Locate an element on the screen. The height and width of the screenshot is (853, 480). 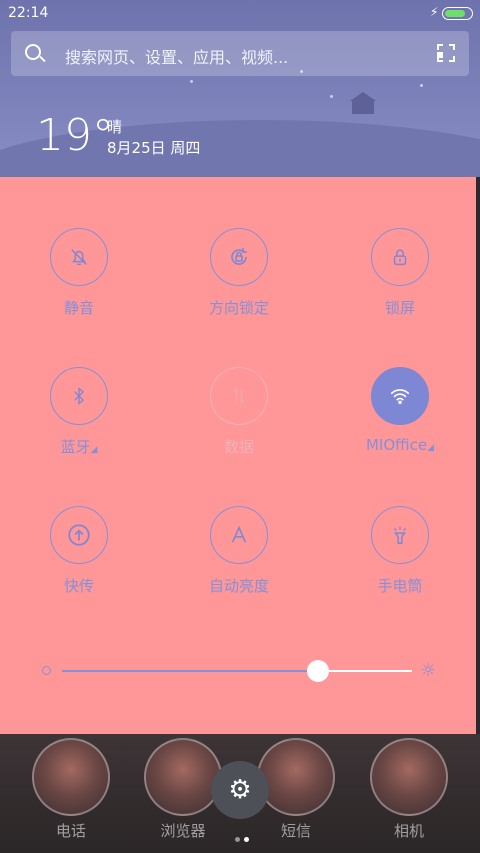
bluetooth-icon is located at coordinates (79, 396).